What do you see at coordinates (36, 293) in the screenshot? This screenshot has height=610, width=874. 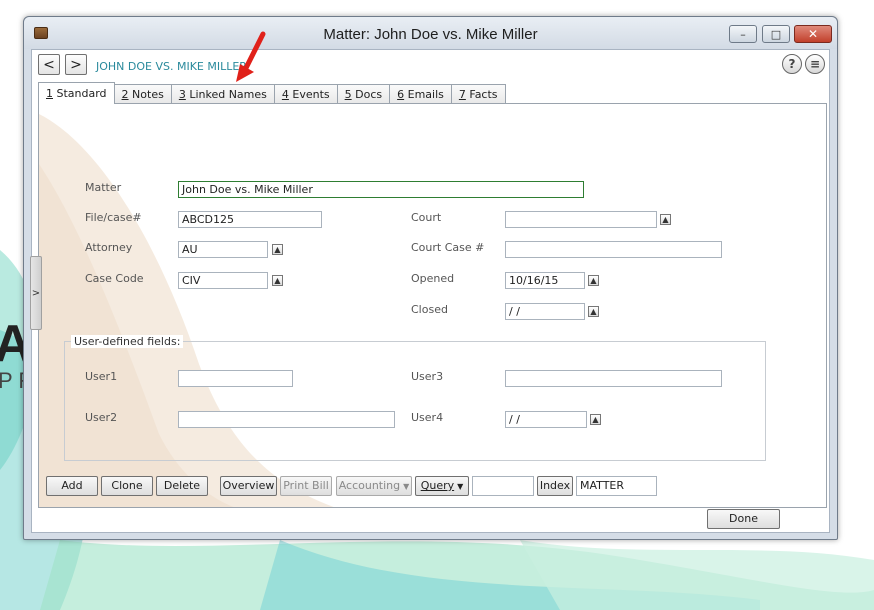 I see `side-panel-toggle: >` at bounding box center [36, 293].